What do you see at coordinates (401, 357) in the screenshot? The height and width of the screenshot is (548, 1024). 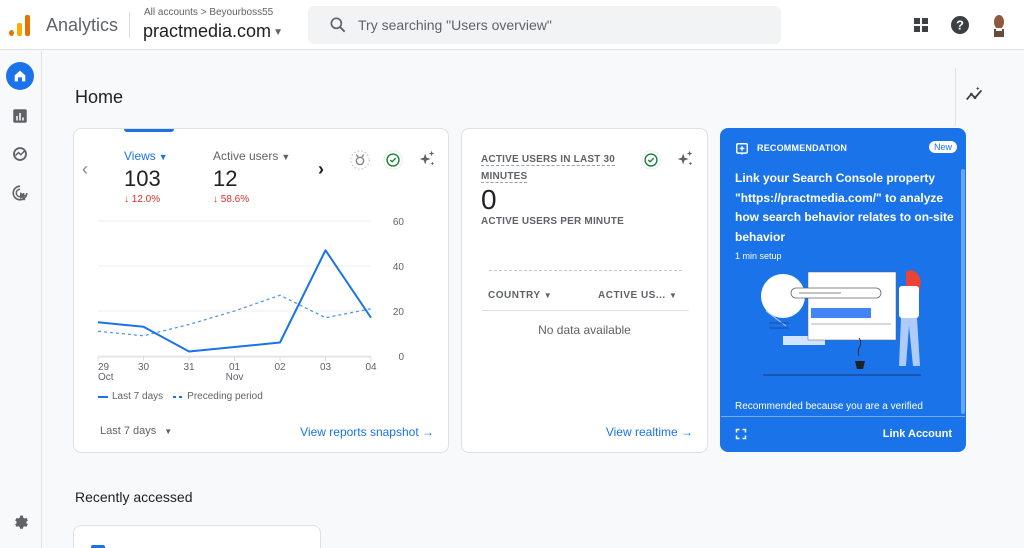 I see `y-tick-label: 0` at bounding box center [401, 357].